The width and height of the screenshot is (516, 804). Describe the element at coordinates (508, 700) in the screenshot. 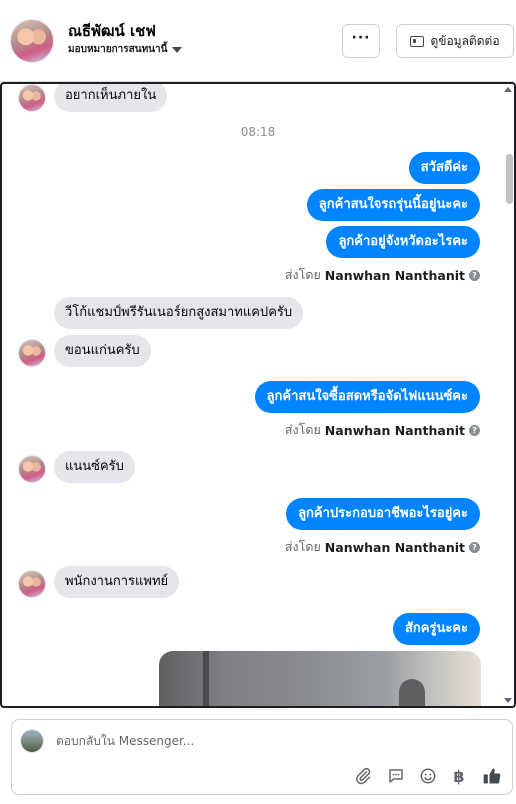

I see `scroll-down-arrow-icon` at that location.